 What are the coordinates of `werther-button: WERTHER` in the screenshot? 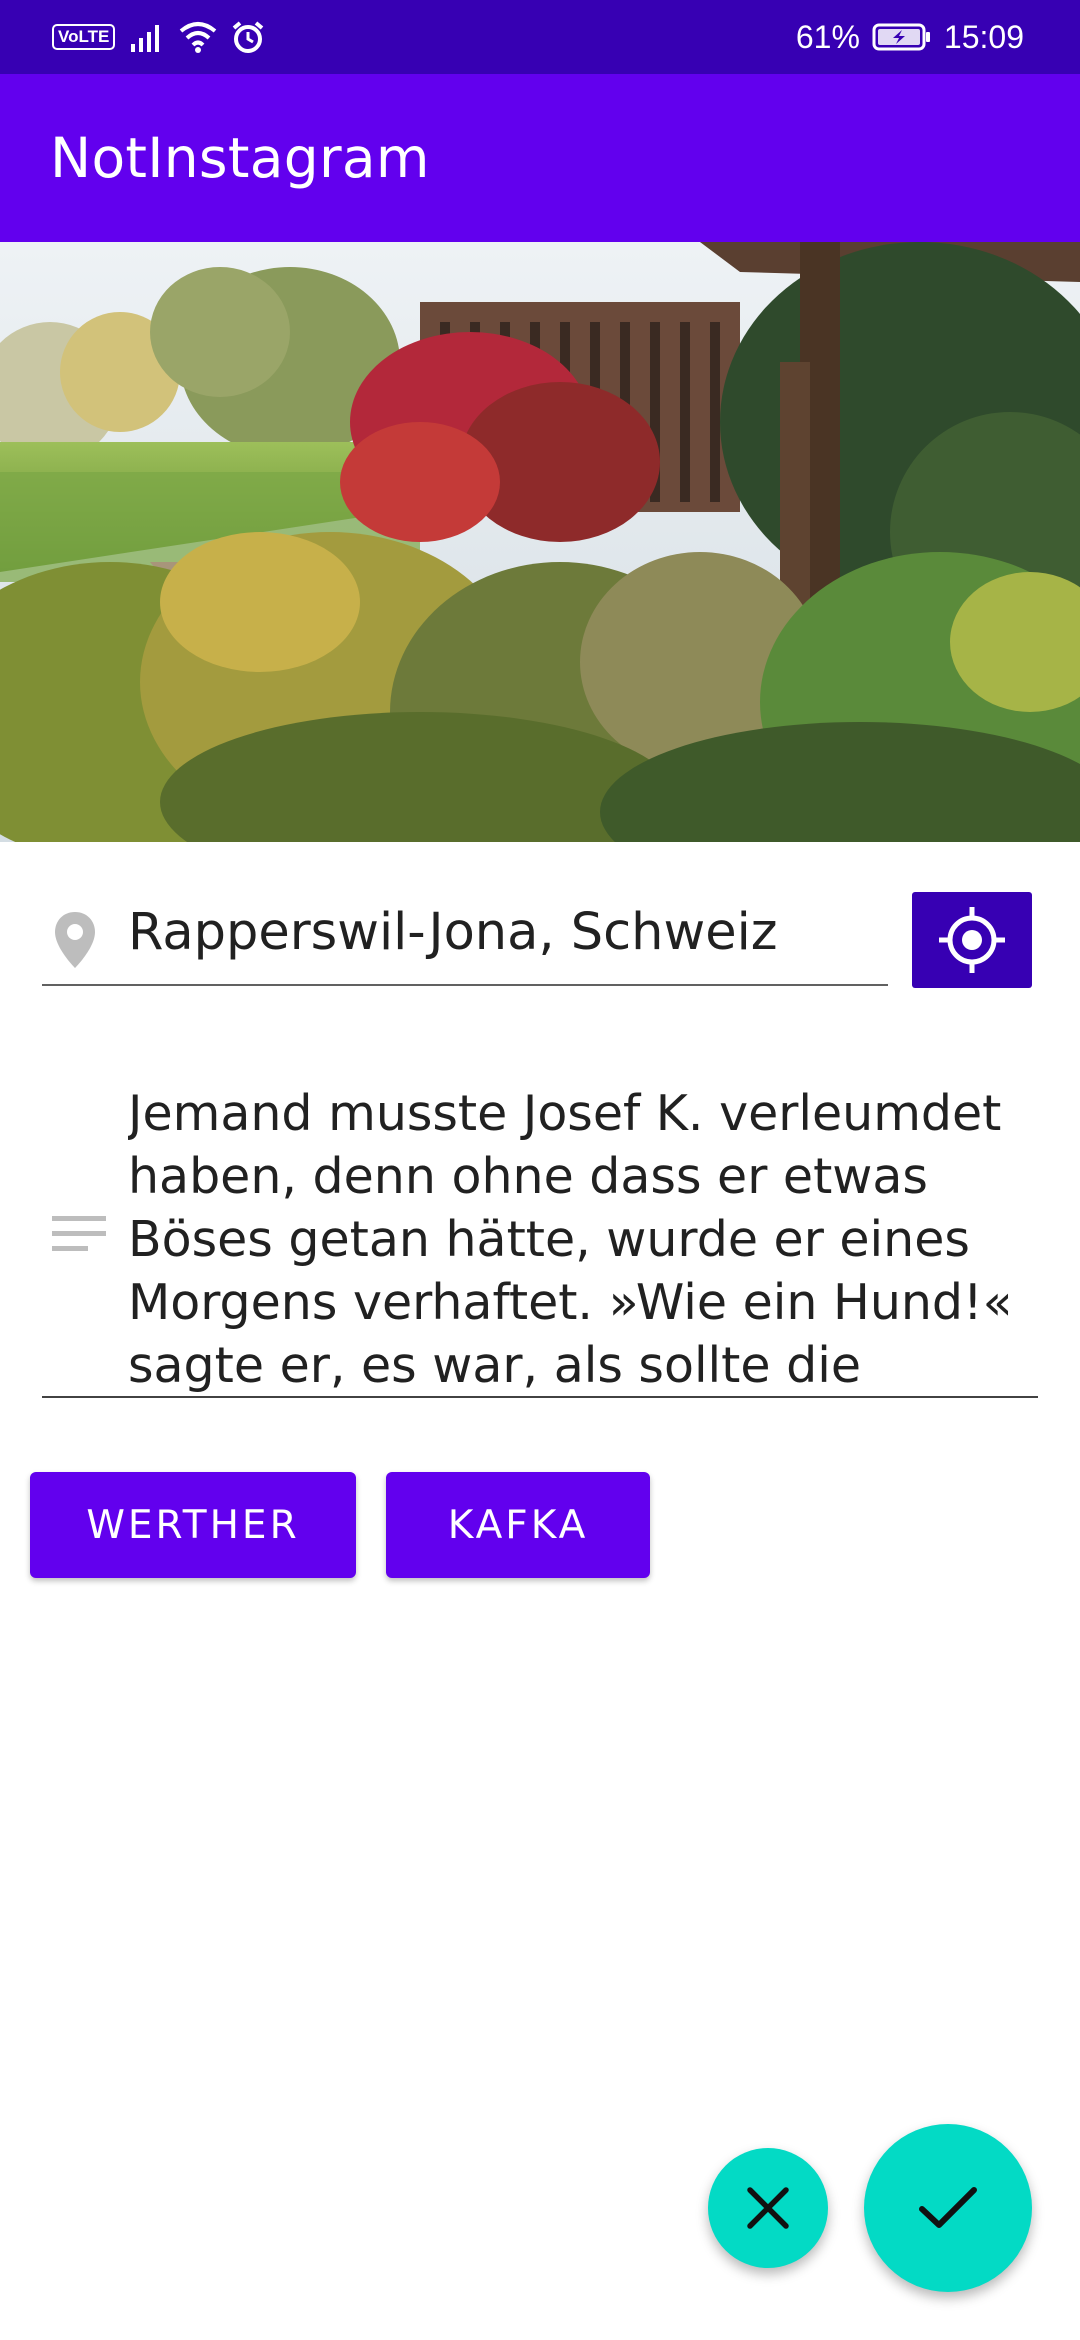 It's located at (193, 1525).